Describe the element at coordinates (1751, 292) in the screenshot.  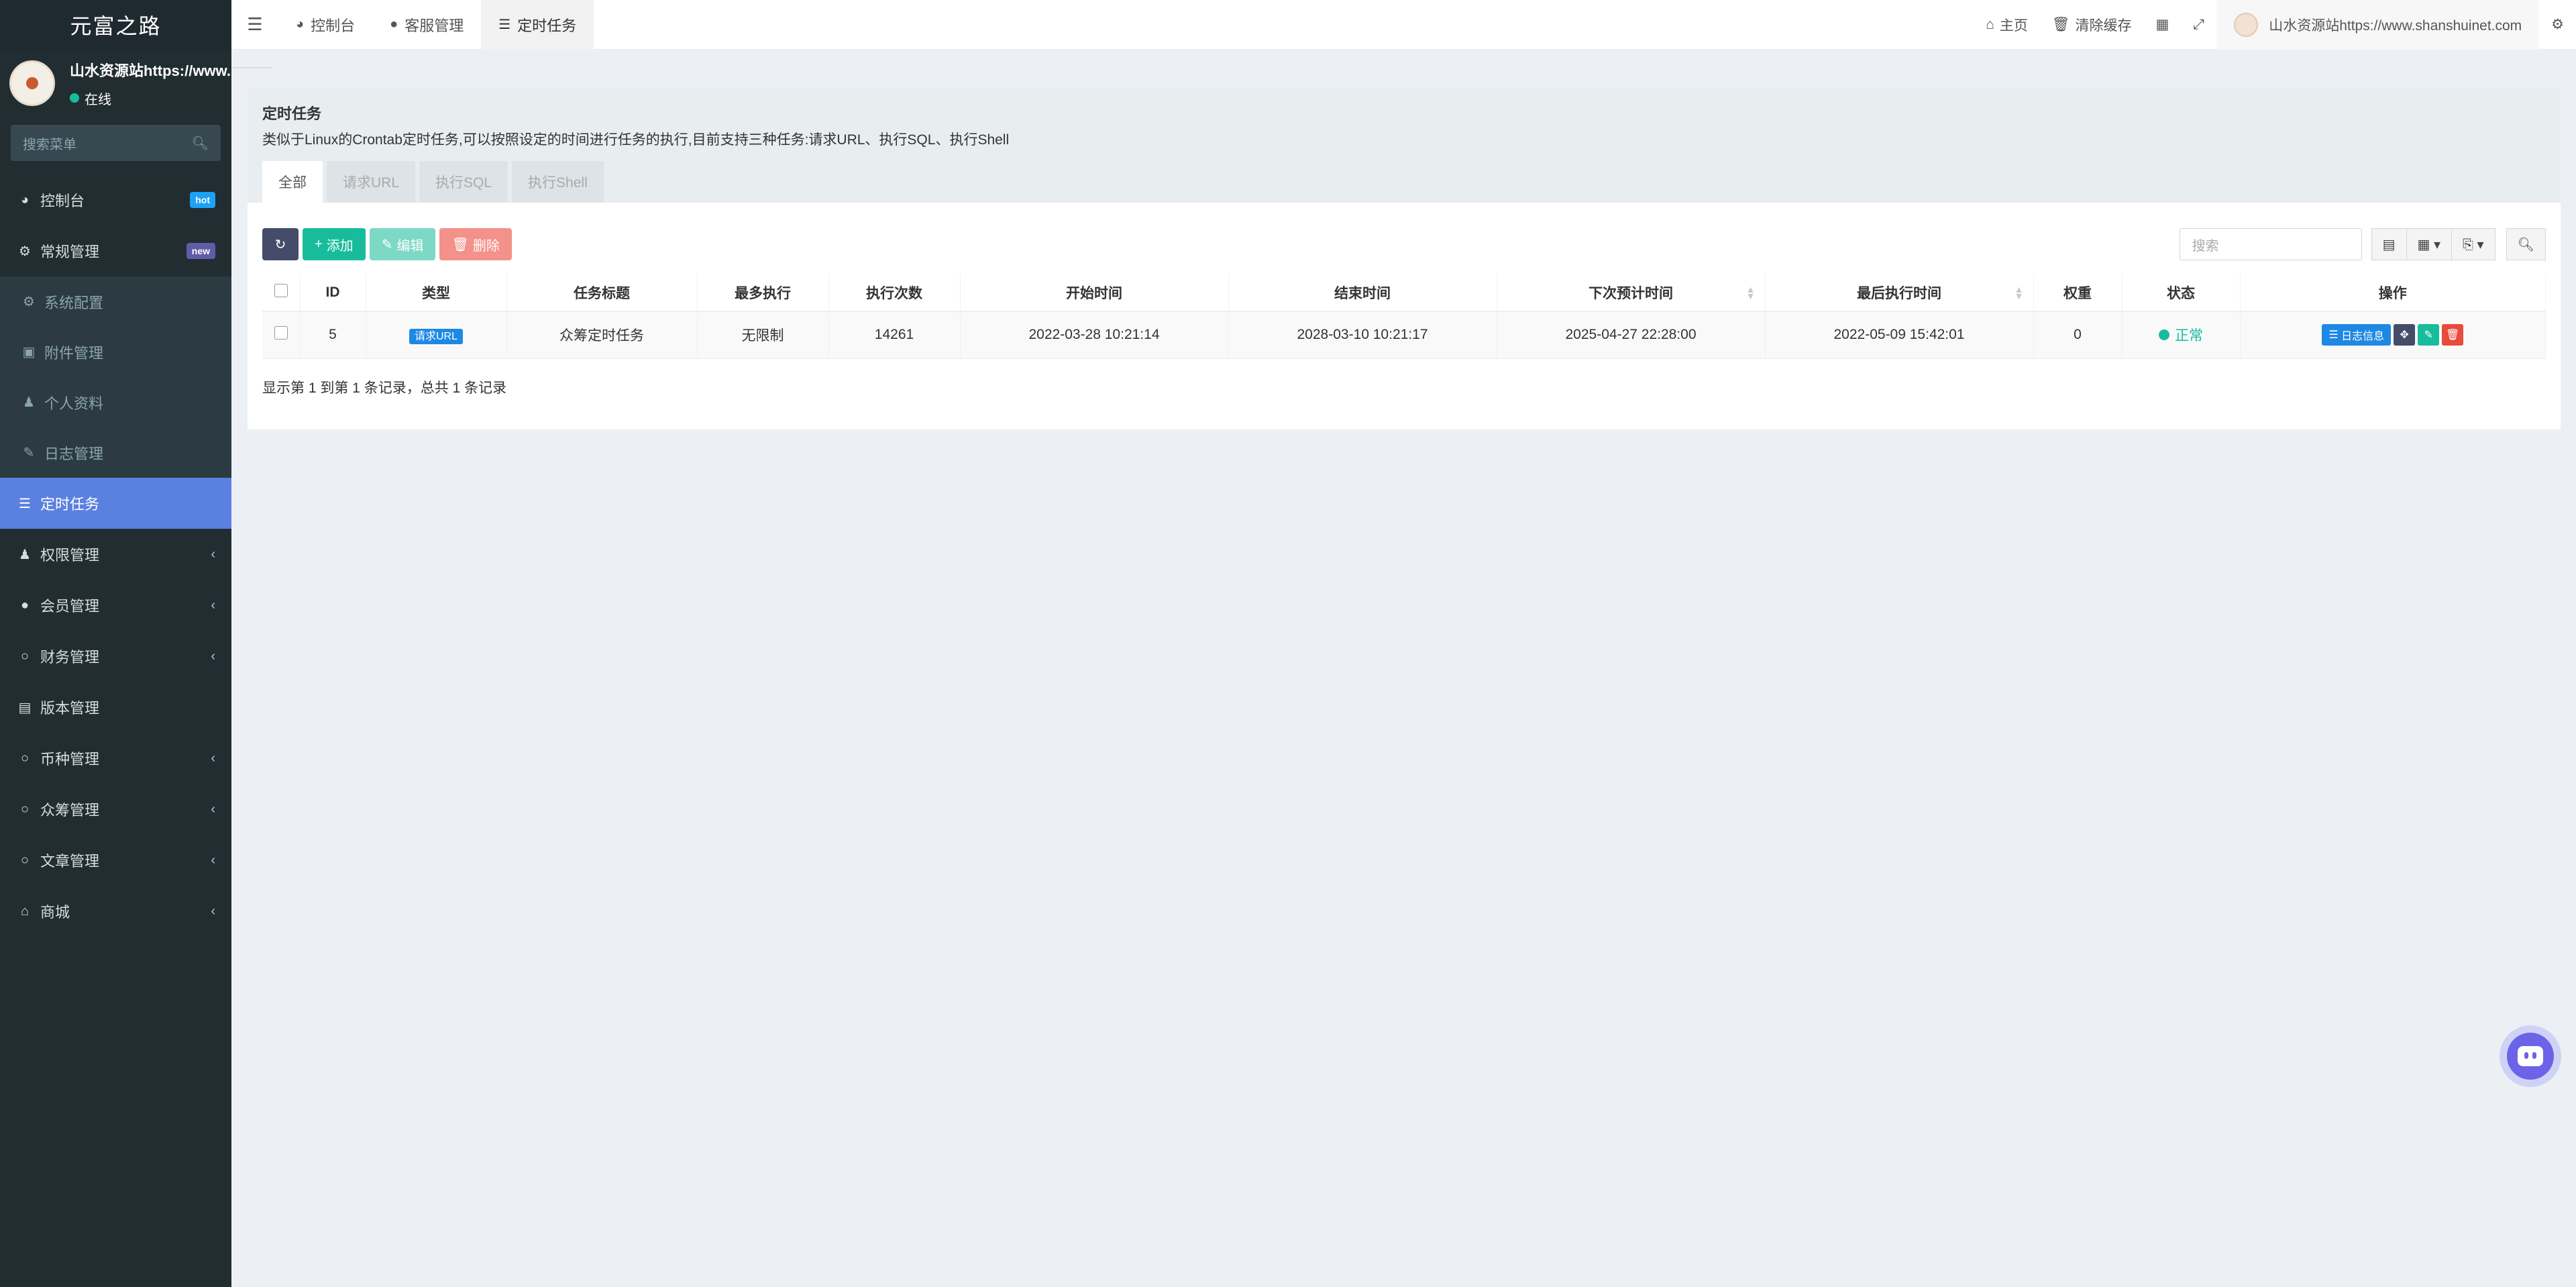
I see `sort-icon: ▲ ▼` at that location.